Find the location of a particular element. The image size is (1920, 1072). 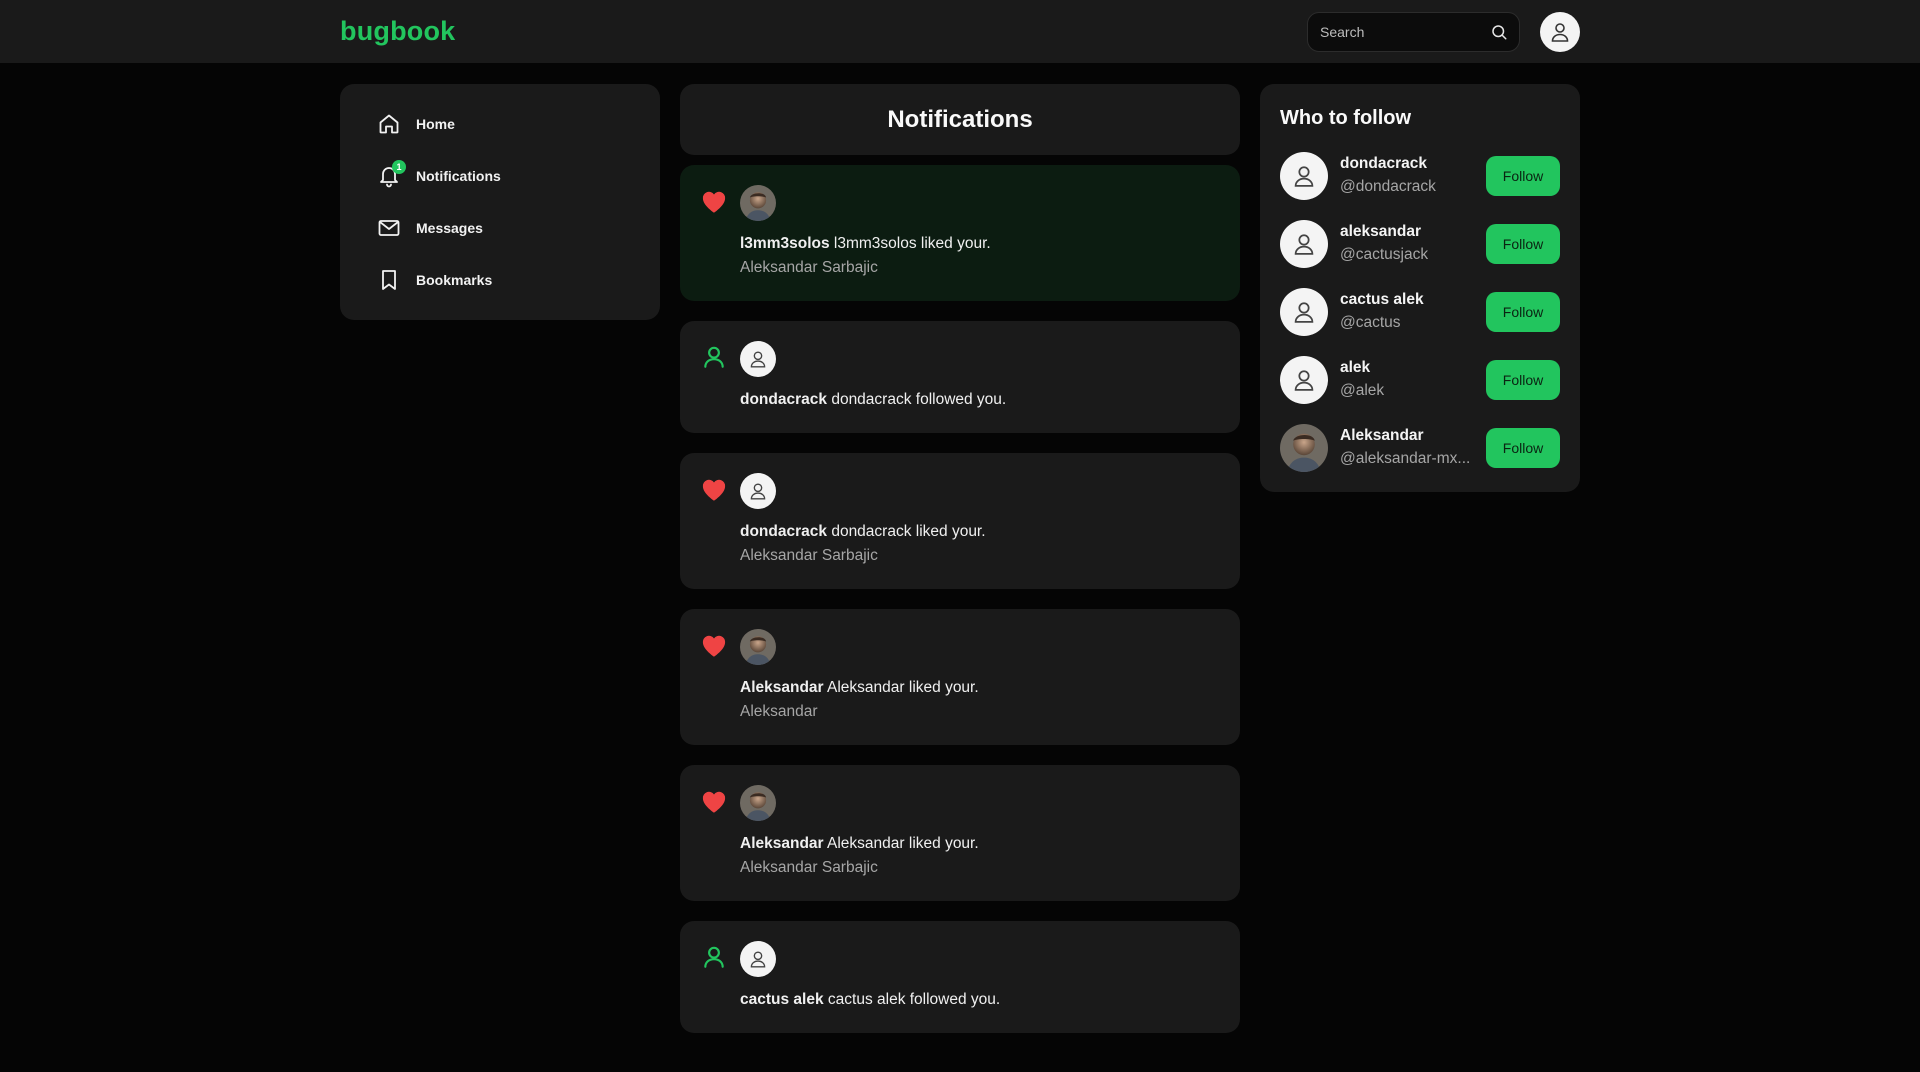

user-avatar-button is located at coordinates (1560, 32).